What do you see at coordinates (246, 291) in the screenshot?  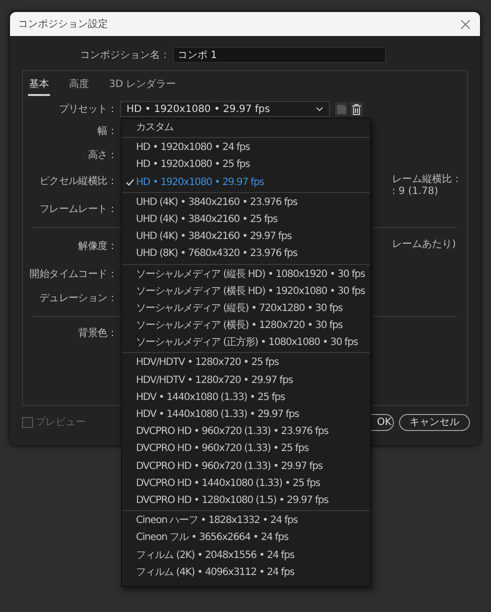 I see `menu-item: ソーシャルメディア (横長 HD) • 1920x1080 • 30 fps` at bounding box center [246, 291].